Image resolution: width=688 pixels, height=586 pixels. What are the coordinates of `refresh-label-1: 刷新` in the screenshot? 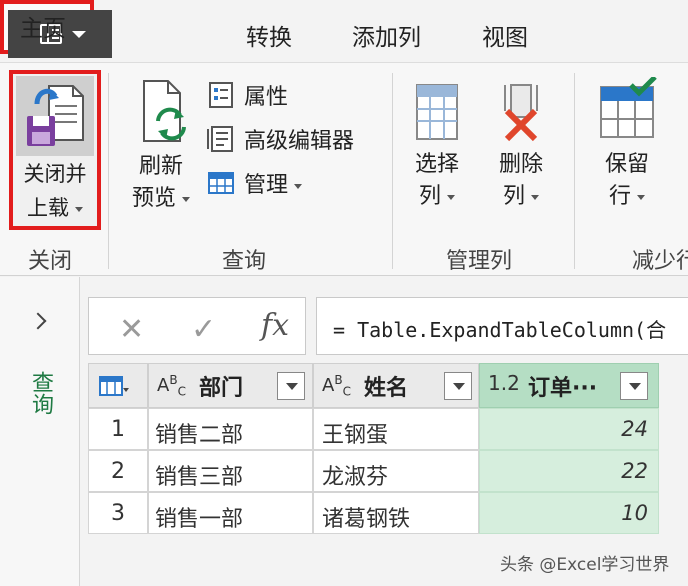 It's located at (160, 166).